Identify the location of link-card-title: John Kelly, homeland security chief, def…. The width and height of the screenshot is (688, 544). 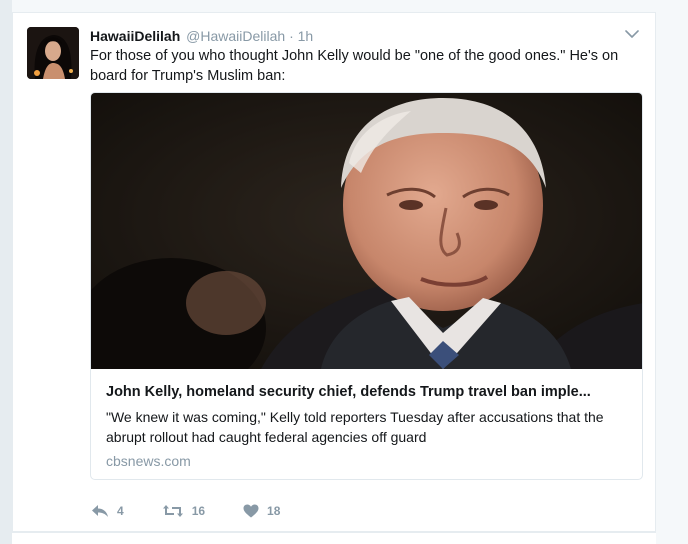
(367, 392).